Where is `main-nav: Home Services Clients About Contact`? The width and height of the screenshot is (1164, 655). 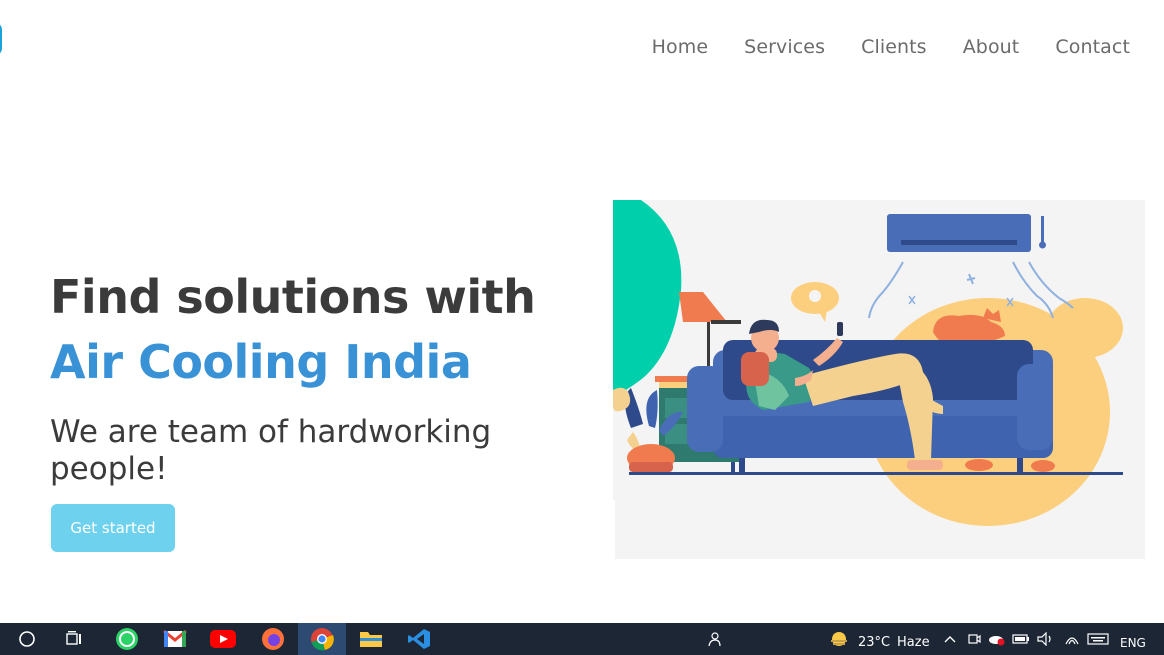 main-nav: Home Services Clients About Contact is located at coordinates (891, 47).